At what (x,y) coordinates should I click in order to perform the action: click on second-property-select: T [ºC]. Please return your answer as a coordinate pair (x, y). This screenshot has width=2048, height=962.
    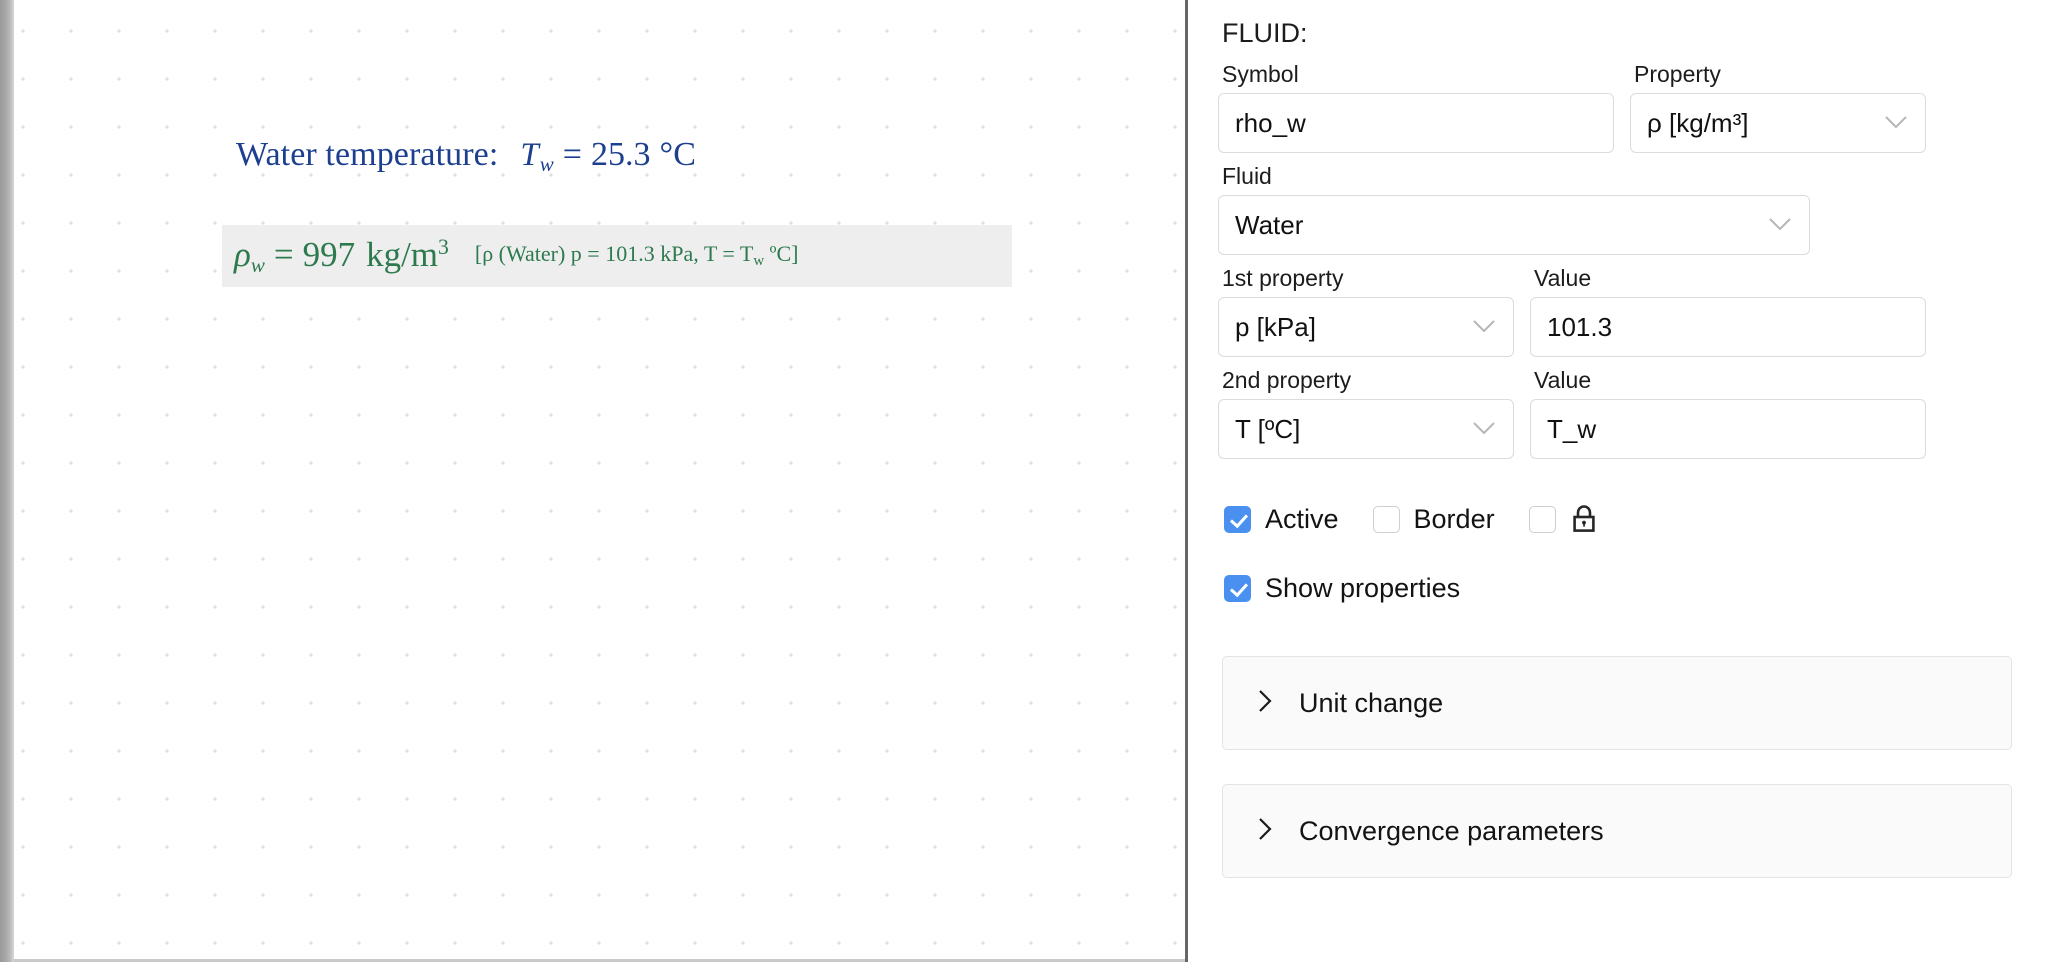
    Looking at the image, I should click on (1366, 429).